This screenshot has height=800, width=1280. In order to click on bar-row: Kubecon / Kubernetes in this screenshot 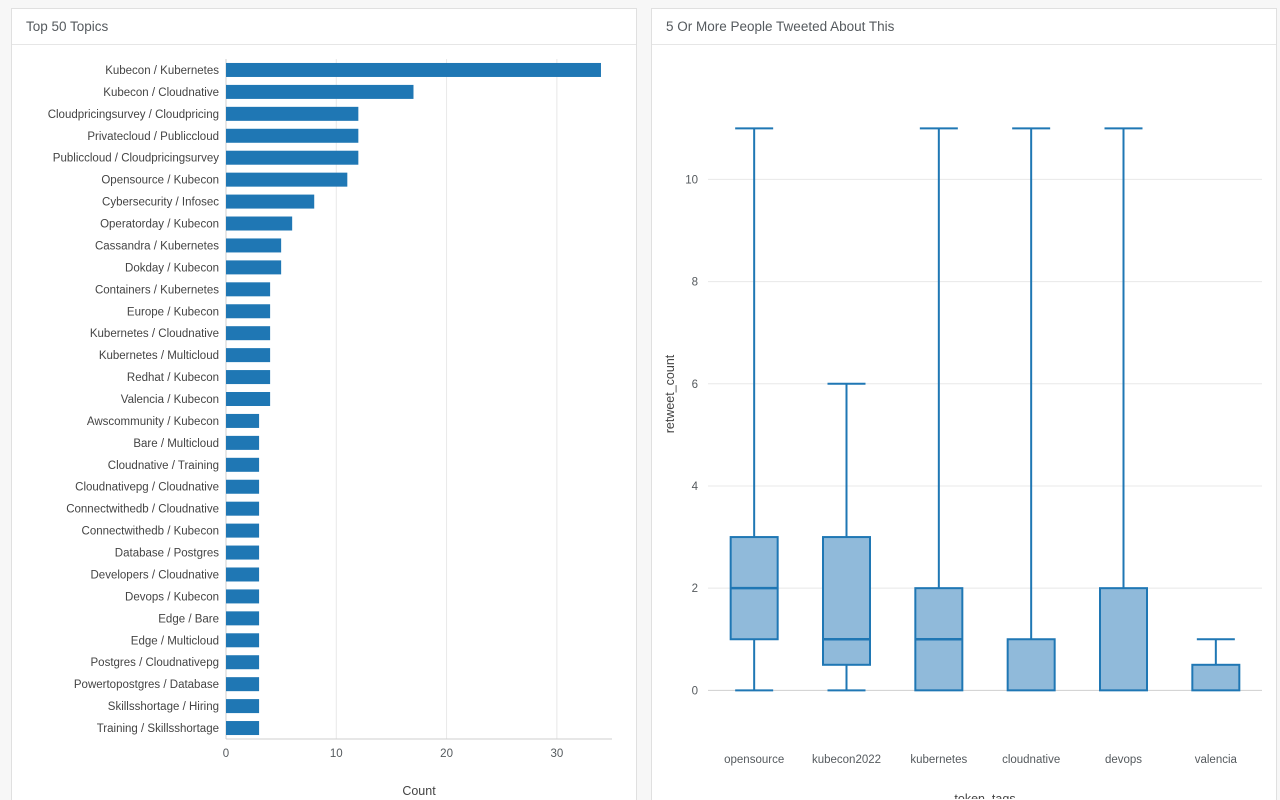, I will do `click(353, 69)`.